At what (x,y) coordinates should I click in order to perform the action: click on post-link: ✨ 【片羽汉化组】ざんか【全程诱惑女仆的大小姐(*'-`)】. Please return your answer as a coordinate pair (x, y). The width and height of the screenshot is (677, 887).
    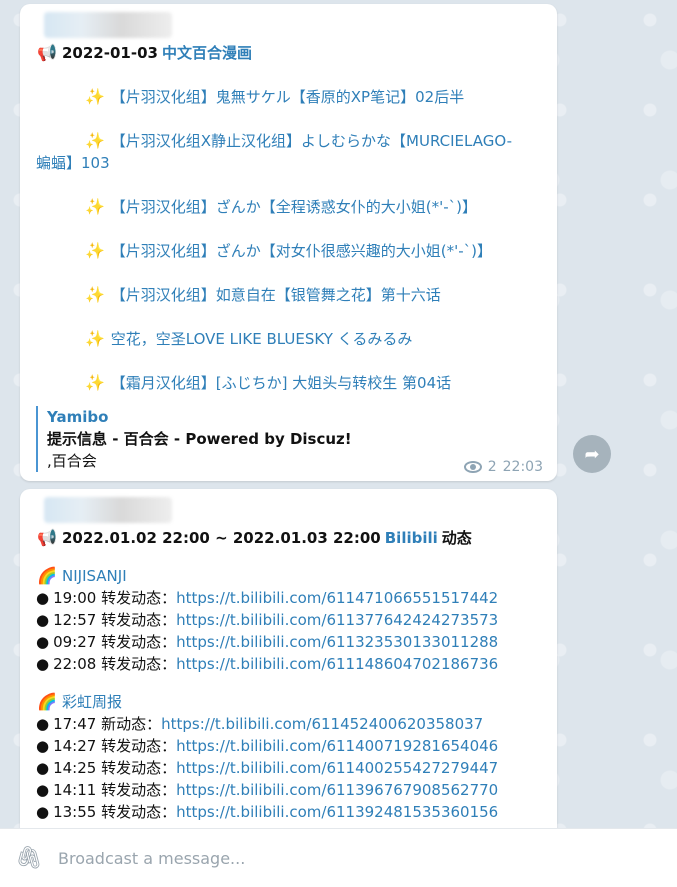
    Looking at the image, I should click on (289, 207).